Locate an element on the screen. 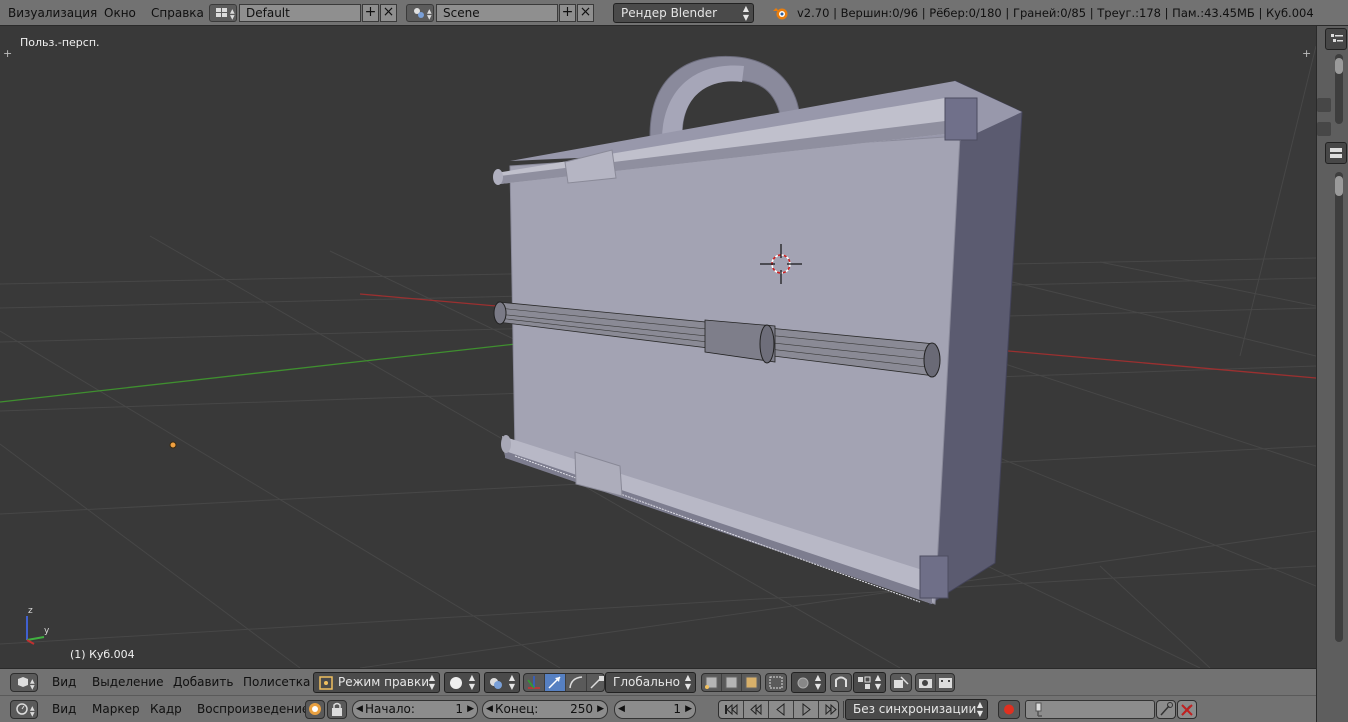 The image size is (1348, 722). blender-logo-icon is located at coordinates (780, 14).